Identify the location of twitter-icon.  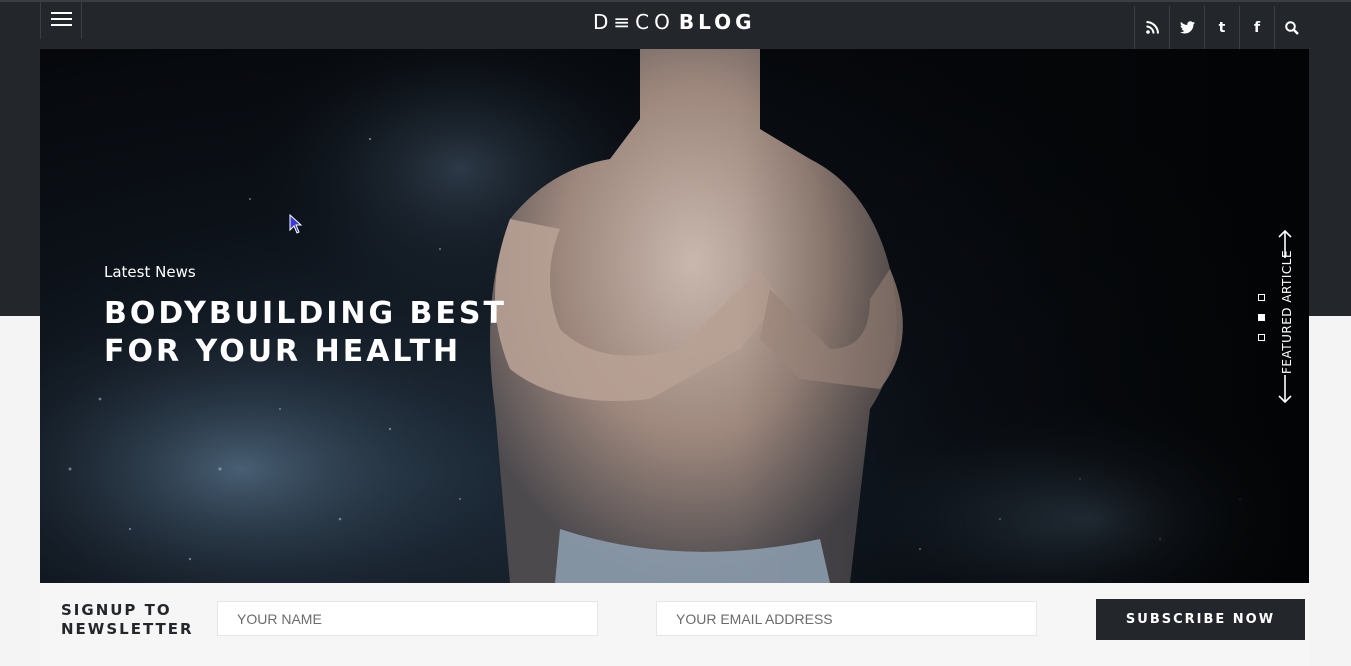
(1187, 27).